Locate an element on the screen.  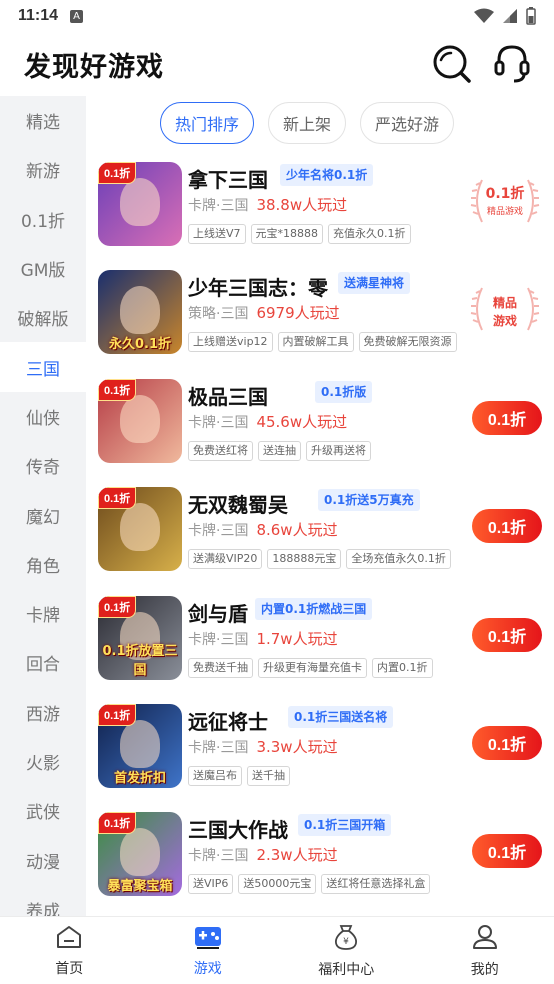
stamp-sub-text: 精品游戏 is located at coordinates (504, 212).